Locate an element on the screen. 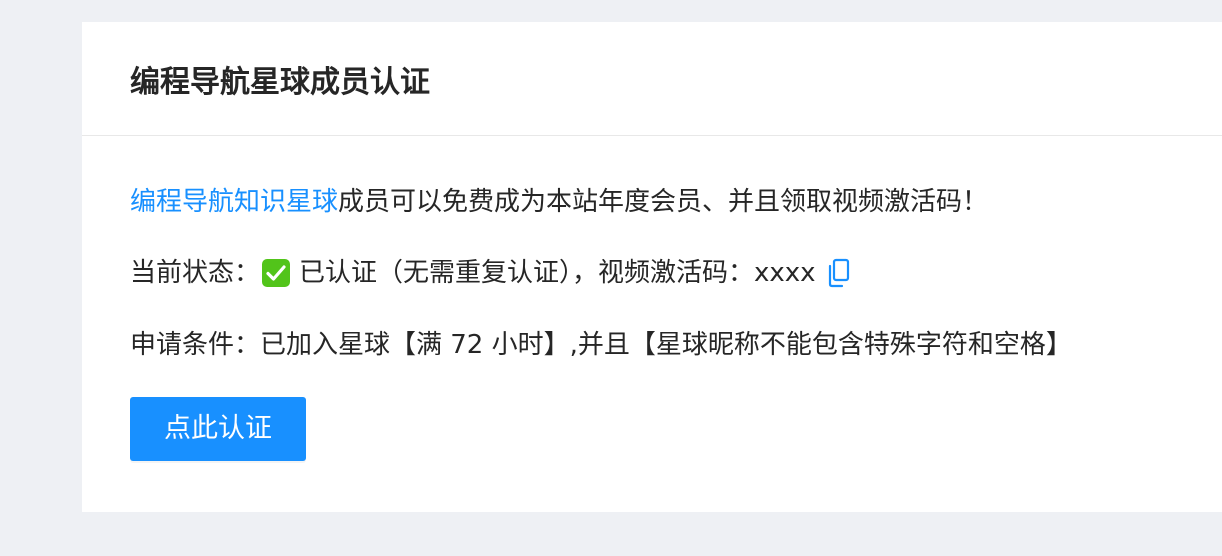 The image size is (1222, 556). check-icon is located at coordinates (276, 273).